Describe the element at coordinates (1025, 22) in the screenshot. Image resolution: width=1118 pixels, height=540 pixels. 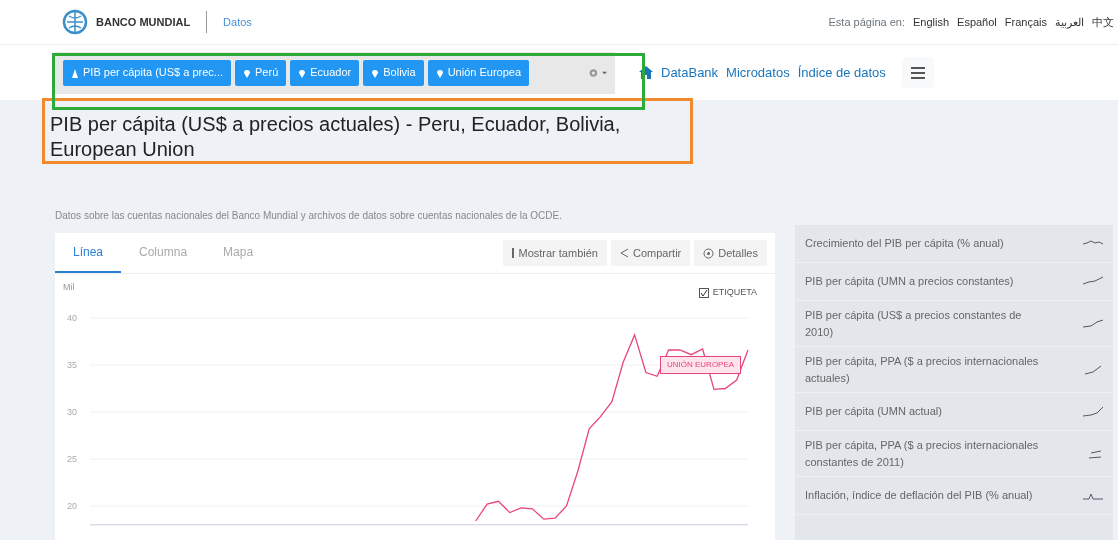
I see `language-link: Français` at that location.